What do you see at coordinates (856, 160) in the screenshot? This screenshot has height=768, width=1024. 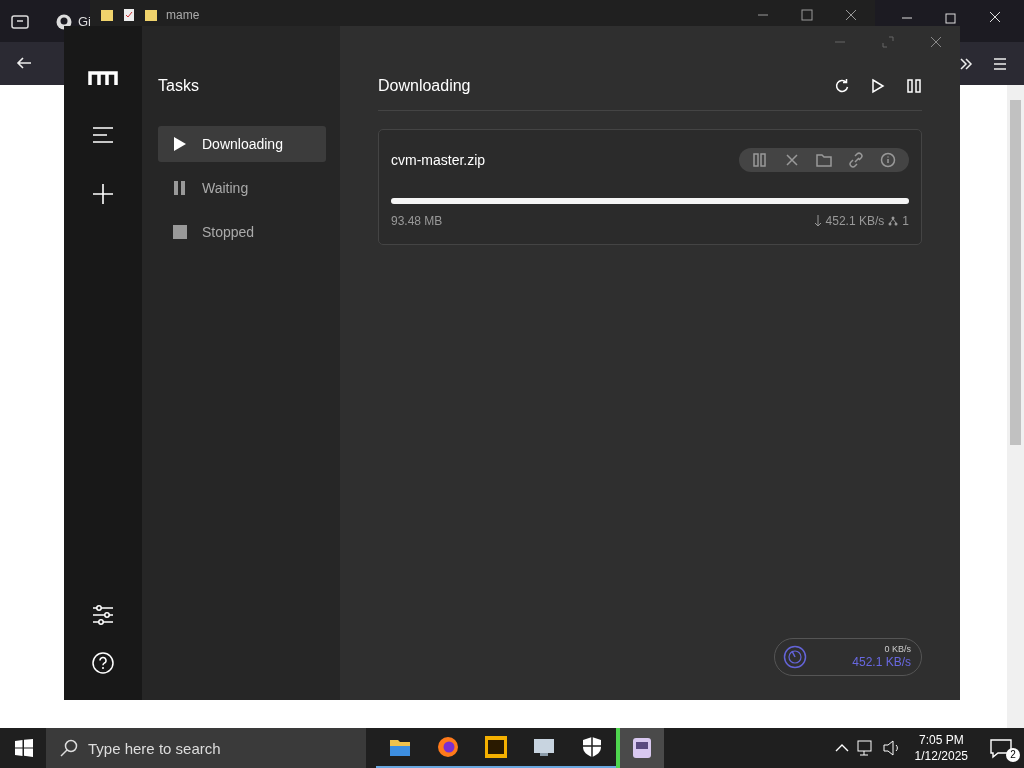 I see `link-icon` at bounding box center [856, 160].